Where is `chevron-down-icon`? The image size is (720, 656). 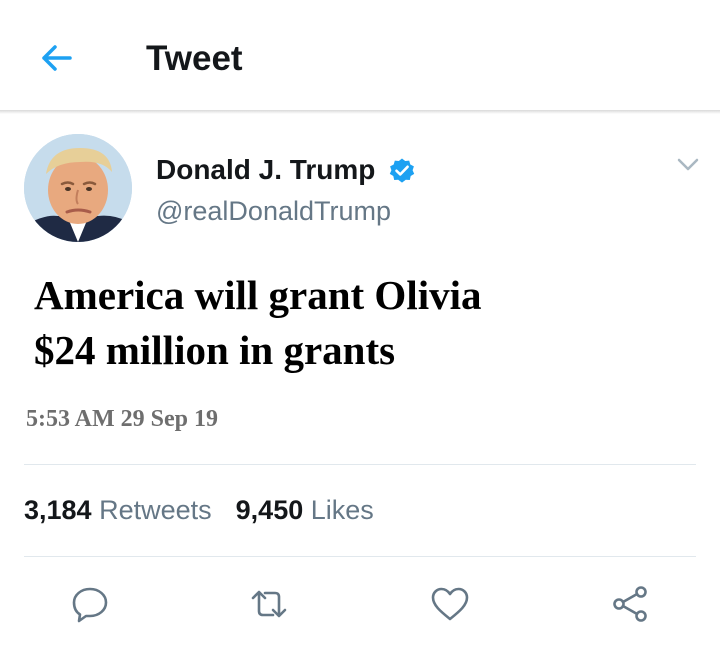
chevron-down-icon is located at coordinates (688, 164).